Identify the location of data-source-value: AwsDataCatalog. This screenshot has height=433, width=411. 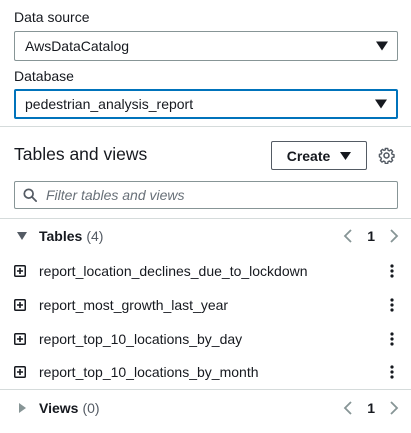
(77, 46).